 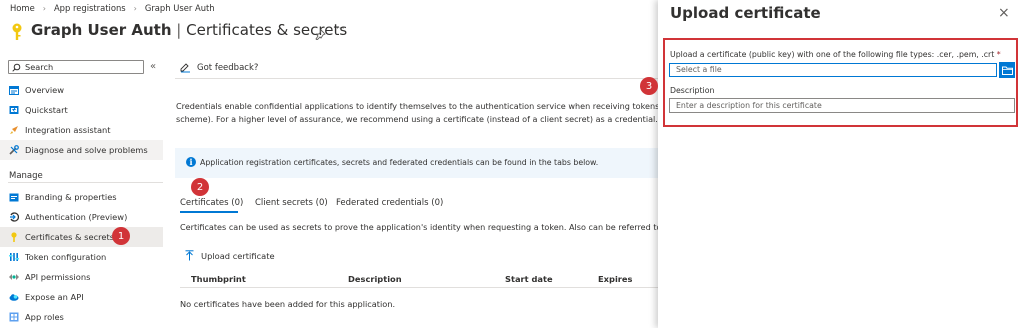 What do you see at coordinates (14, 197) in the screenshot?
I see `branding-icon` at bounding box center [14, 197].